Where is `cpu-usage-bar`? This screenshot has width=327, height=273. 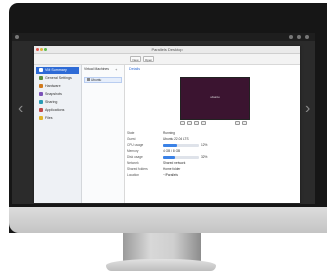 cpu-usage-bar is located at coordinates (181, 145).